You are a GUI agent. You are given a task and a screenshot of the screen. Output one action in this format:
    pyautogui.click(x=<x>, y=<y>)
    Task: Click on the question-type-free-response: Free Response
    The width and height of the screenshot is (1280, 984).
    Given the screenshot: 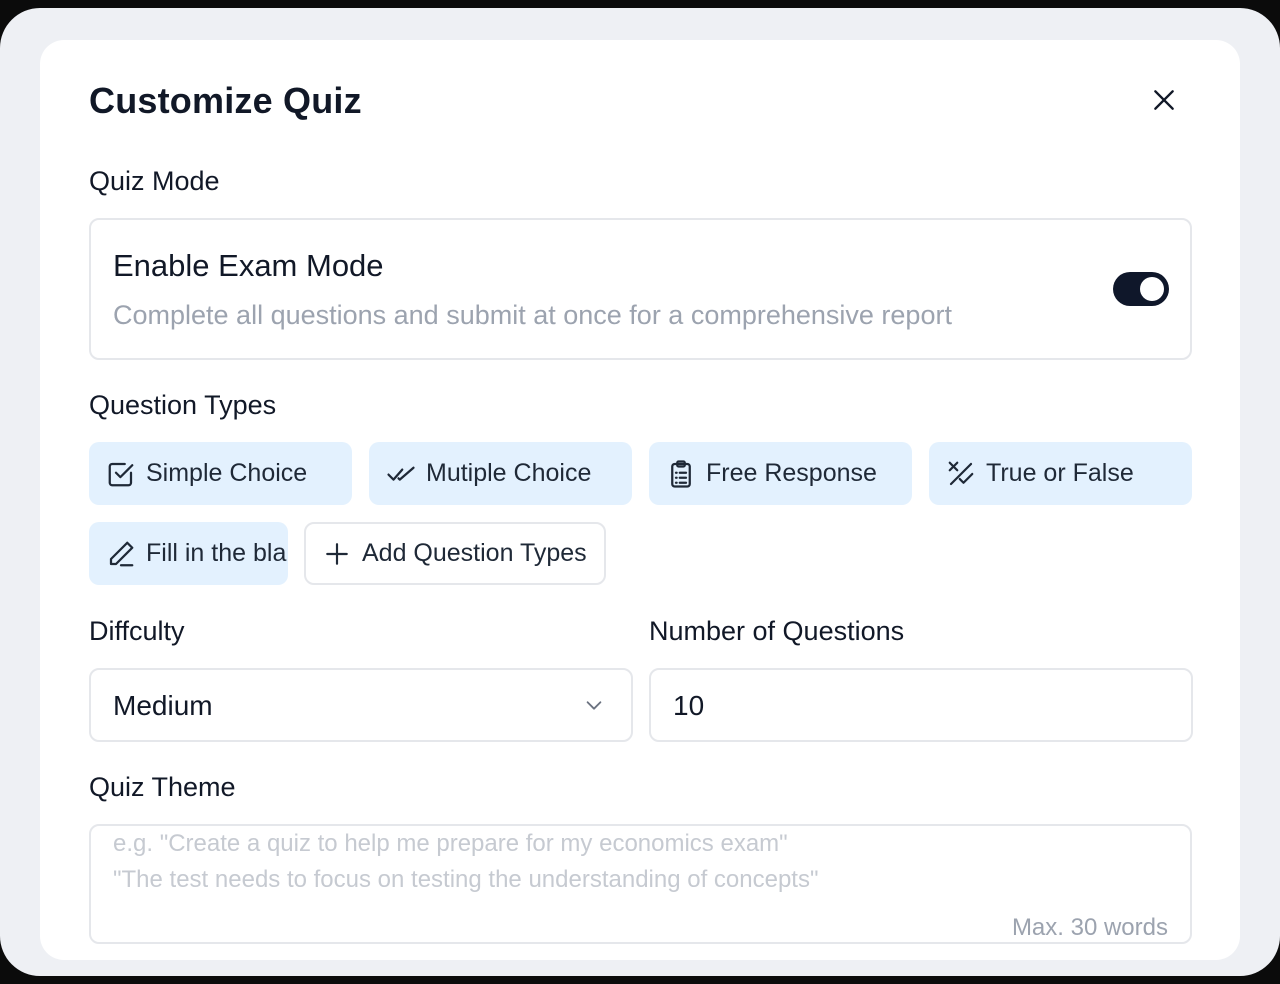 What is the action you would take?
    pyautogui.click(x=780, y=473)
    